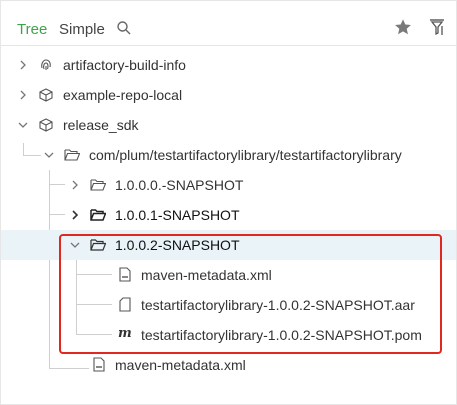 This screenshot has width=457, height=405. I want to click on tab-simple: Simple, so click(82, 29).